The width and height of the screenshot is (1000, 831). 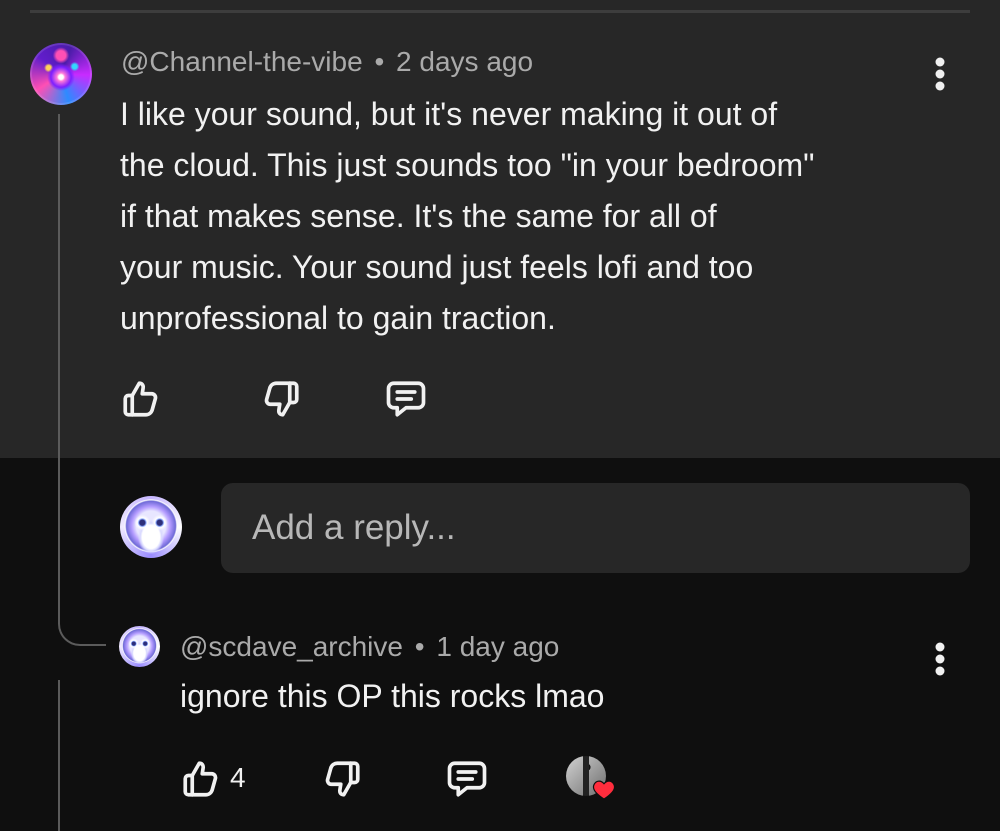 I want to click on reply-button, so click(x=406, y=399).